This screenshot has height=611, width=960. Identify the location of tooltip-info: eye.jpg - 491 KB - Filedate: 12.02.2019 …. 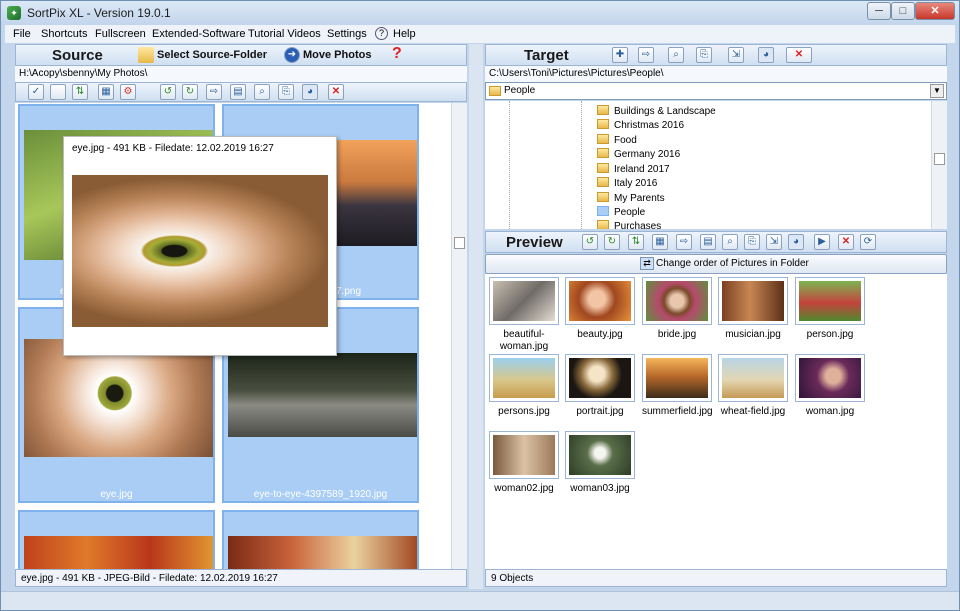
(173, 148).